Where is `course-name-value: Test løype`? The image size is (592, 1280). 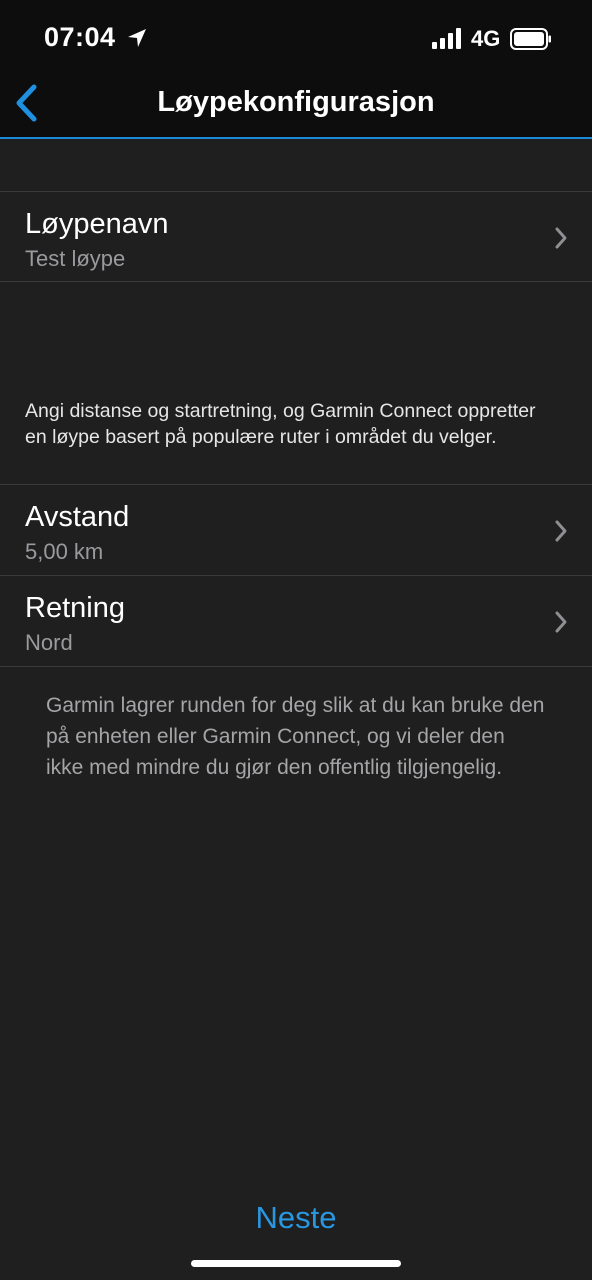 course-name-value: Test løype is located at coordinates (75, 258).